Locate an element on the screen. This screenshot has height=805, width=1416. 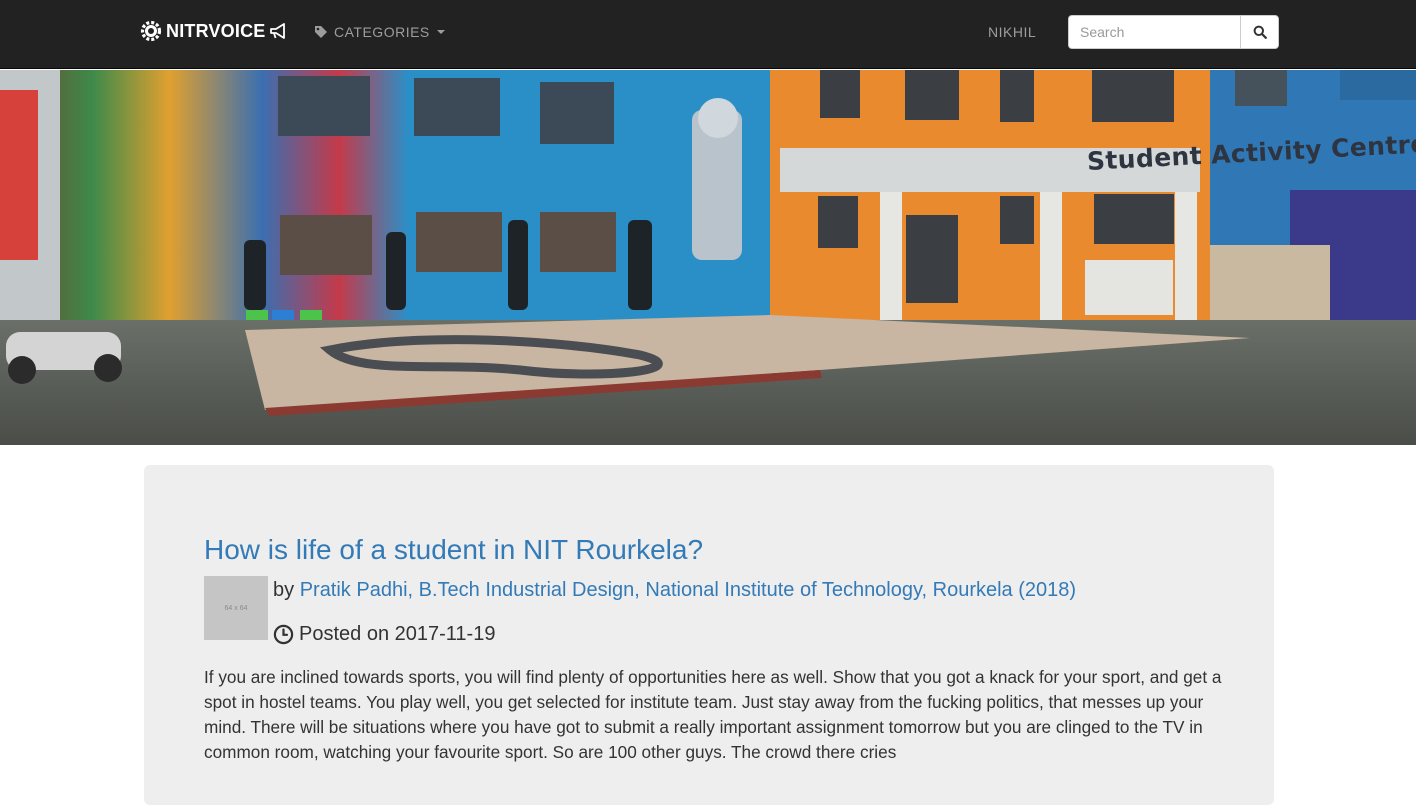
chevron-down-icon is located at coordinates (440, 32).